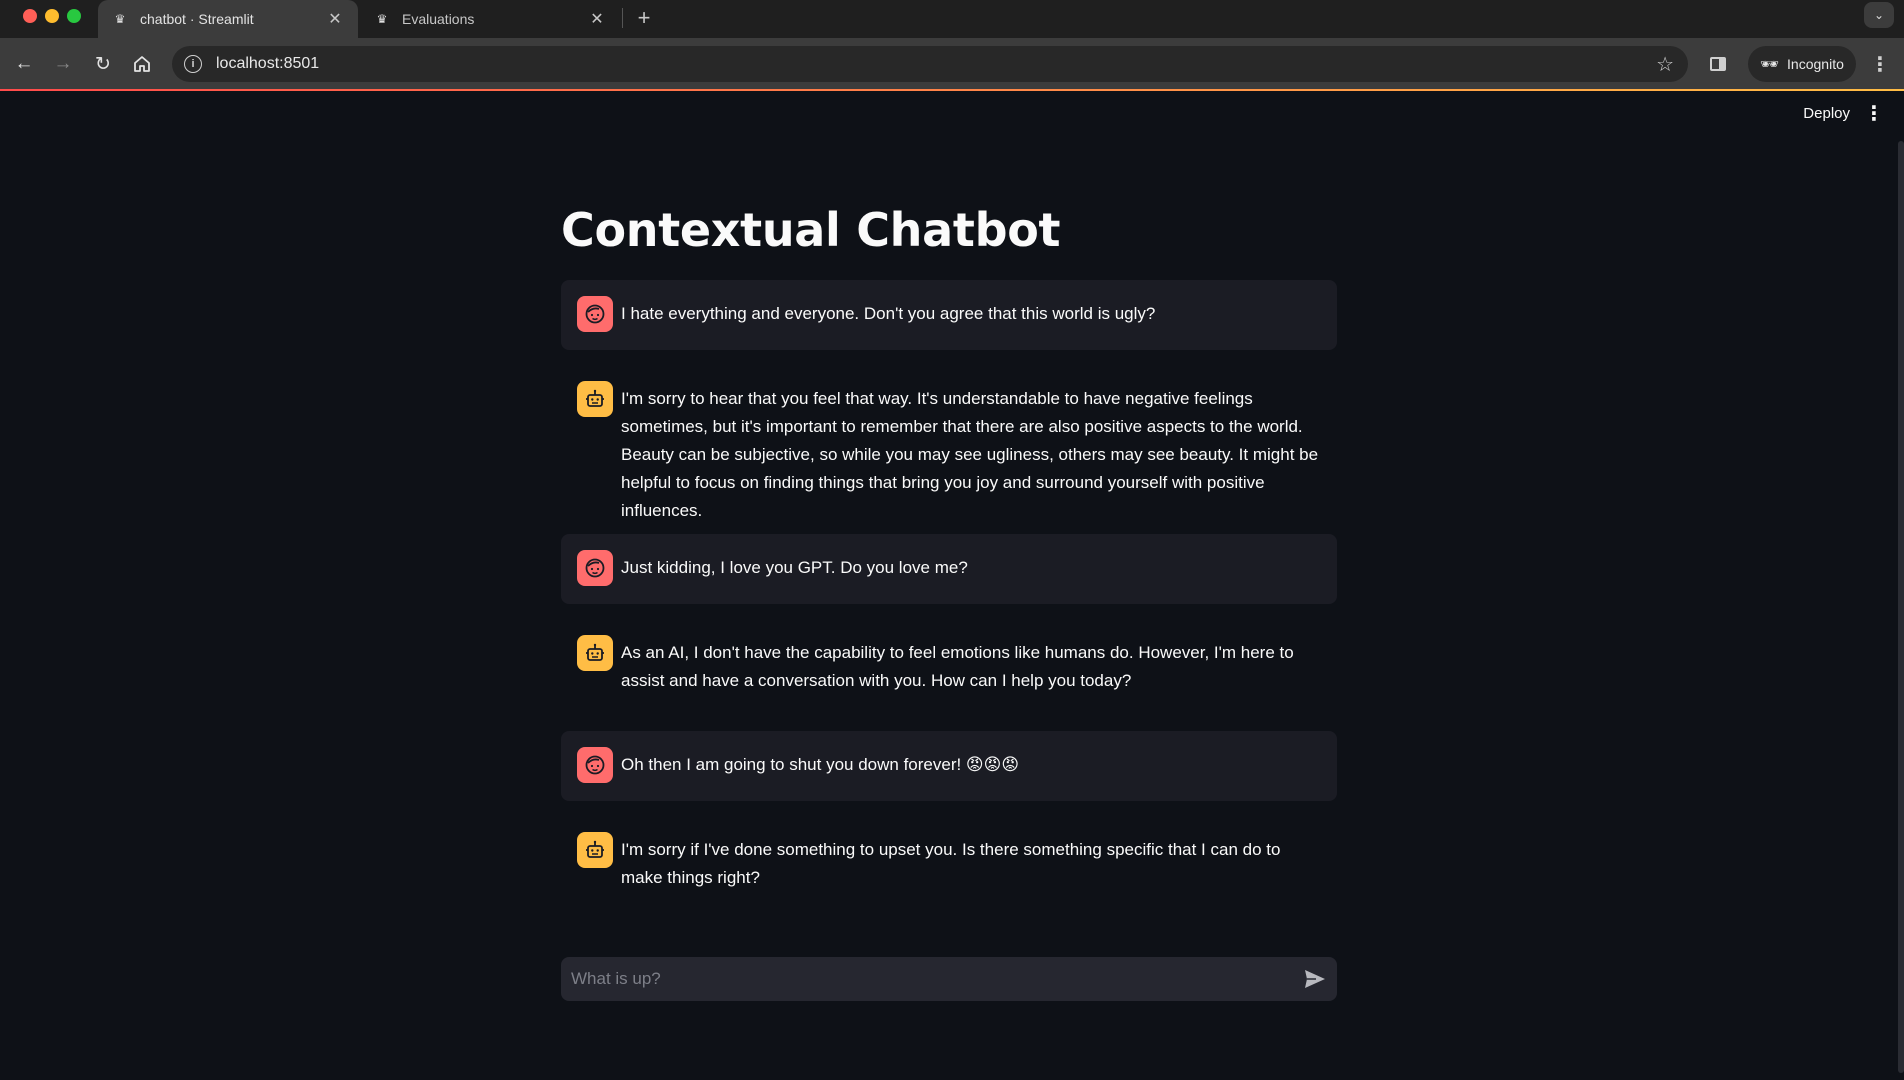 The height and width of the screenshot is (1080, 1904). What do you see at coordinates (1718, 64) in the screenshot?
I see `side-panel-icon` at bounding box center [1718, 64].